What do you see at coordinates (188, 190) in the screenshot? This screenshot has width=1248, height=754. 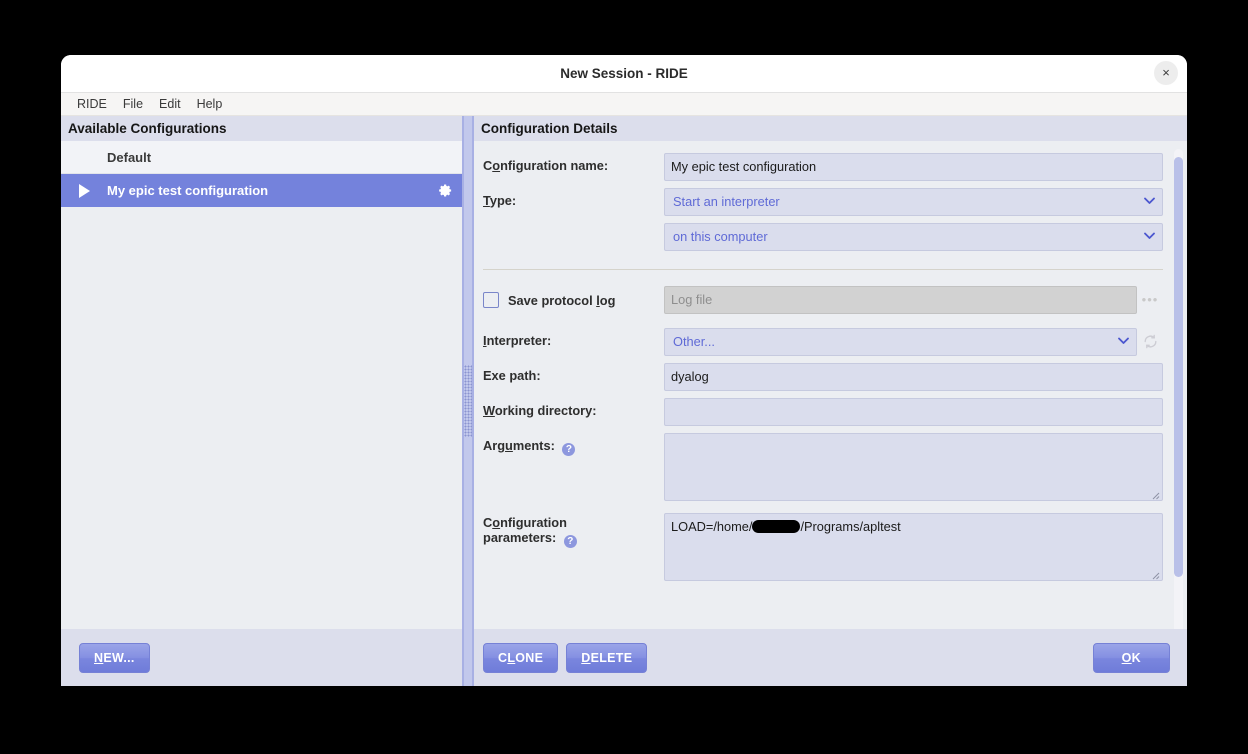 I see `list-item-label: My epic test configuration` at bounding box center [188, 190].